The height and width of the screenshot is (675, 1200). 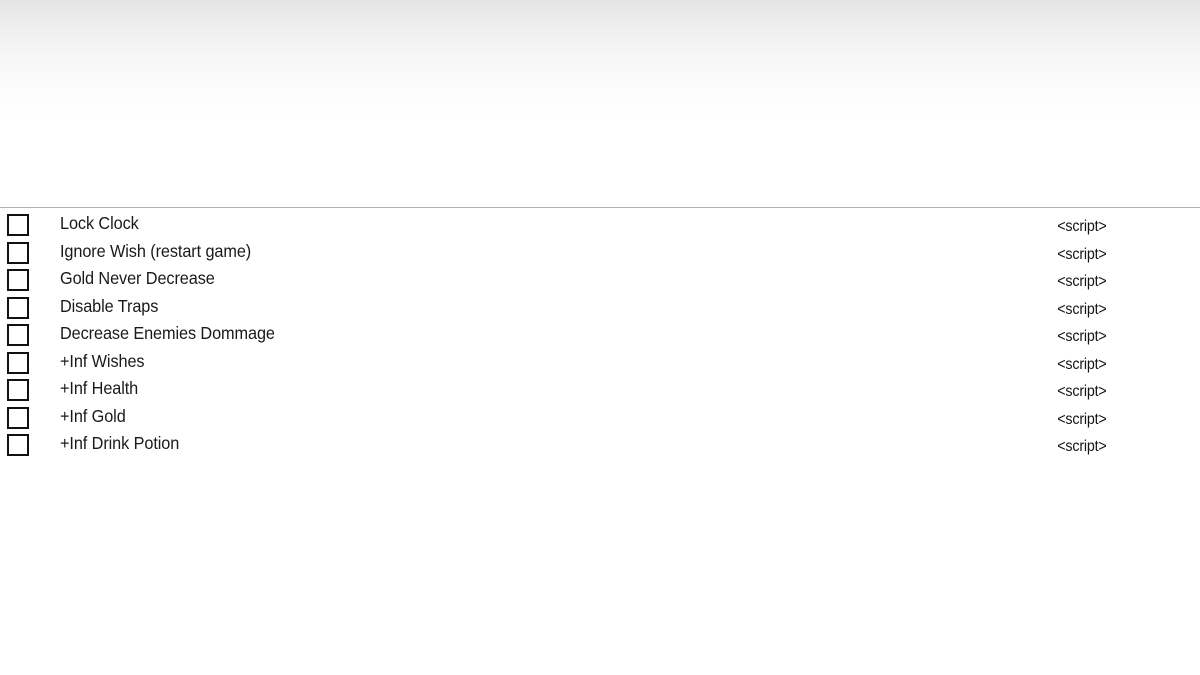 I want to click on cheat-row: Gold Never Decrease <script>, so click(x=600, y=280).